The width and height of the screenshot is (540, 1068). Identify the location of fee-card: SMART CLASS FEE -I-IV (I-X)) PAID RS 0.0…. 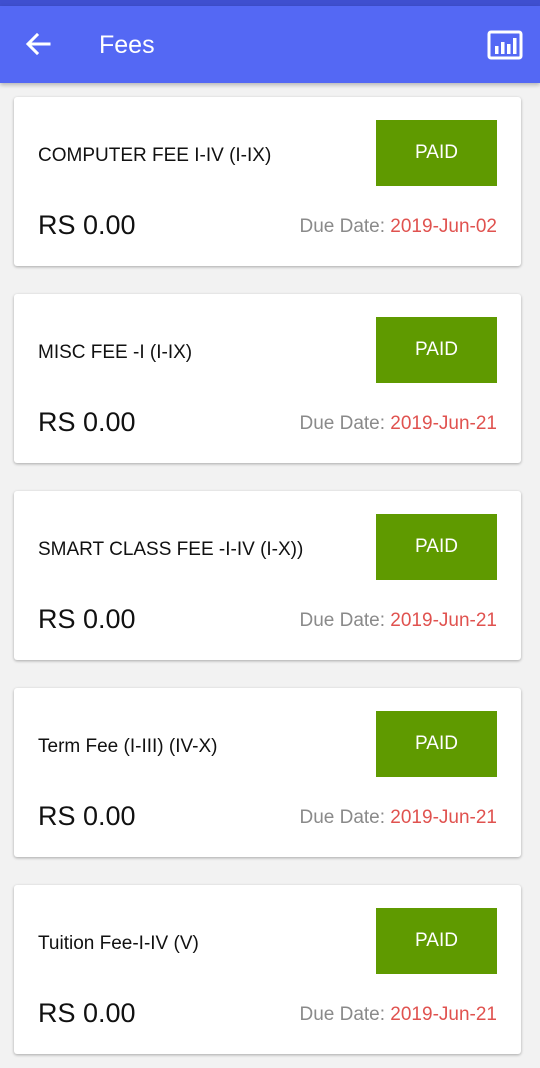
(267, 575).